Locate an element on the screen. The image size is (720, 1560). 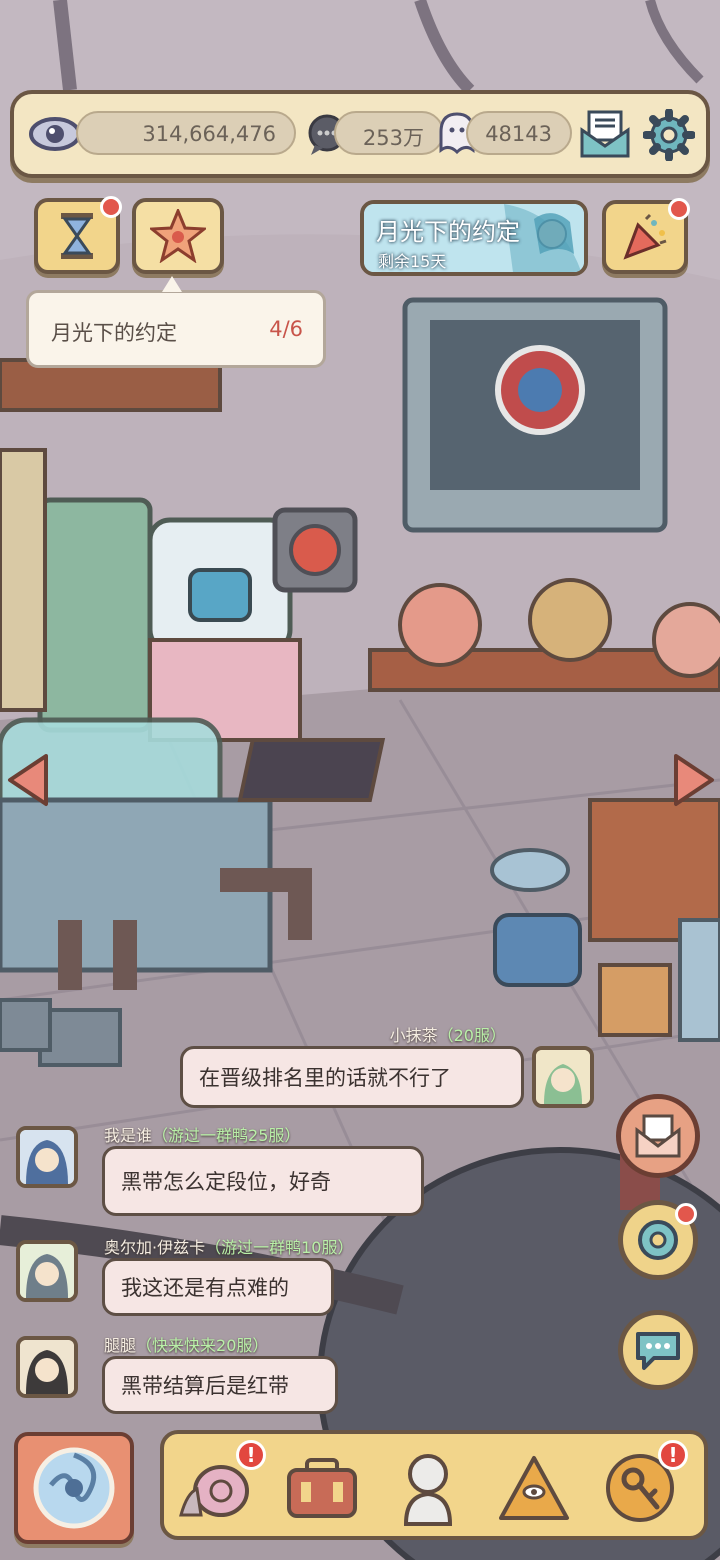
event-banner: 月光下的约定 剩余15天 is located at coordinates (474, 238).